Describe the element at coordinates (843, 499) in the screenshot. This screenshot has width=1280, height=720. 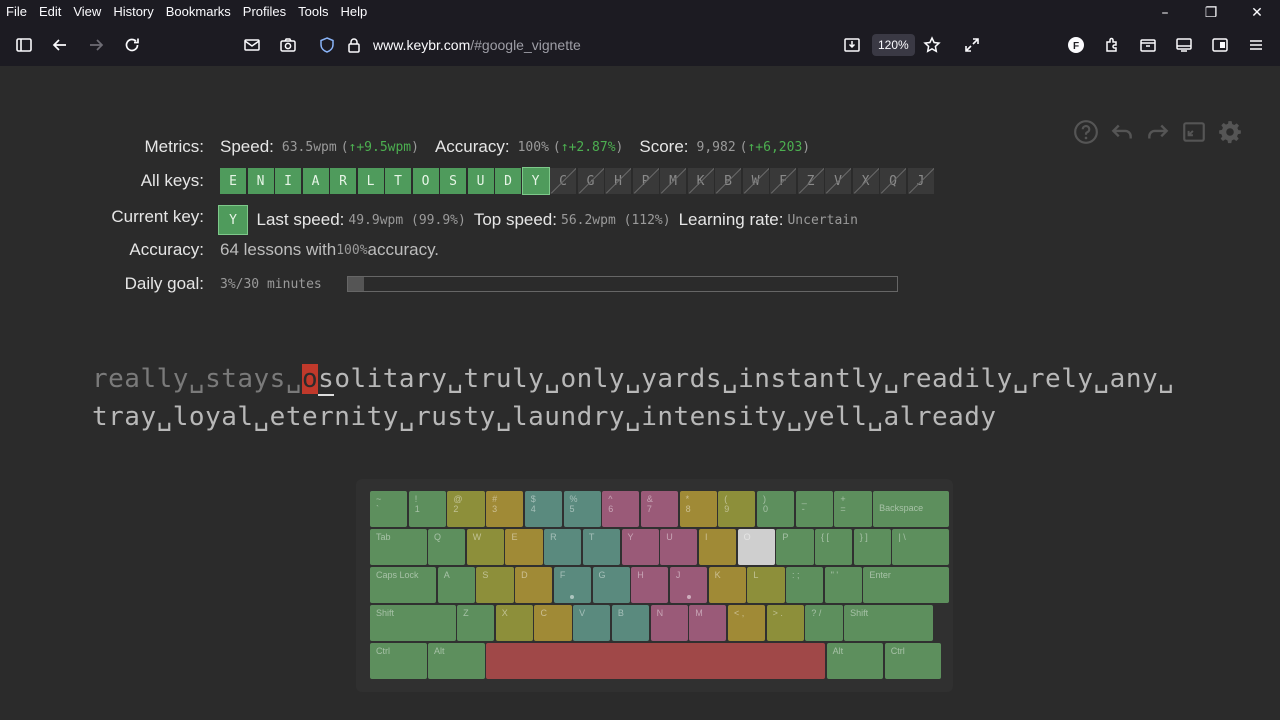
I see `key-shift-label: +` at that location.